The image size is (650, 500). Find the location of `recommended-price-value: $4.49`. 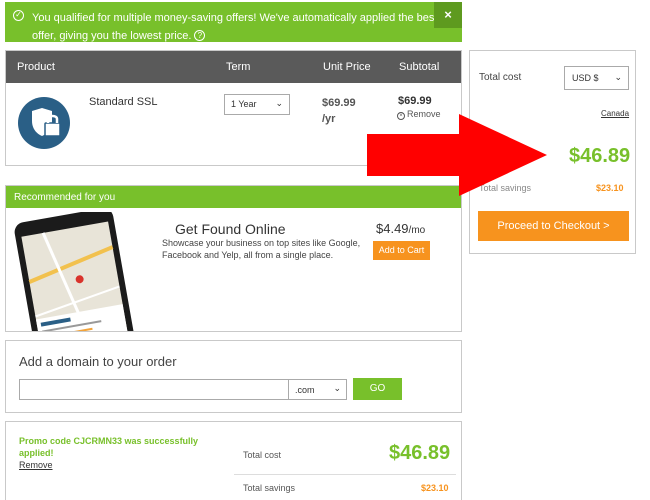

recommended-price-value: $4.49 is located at coordinates (392, 228).